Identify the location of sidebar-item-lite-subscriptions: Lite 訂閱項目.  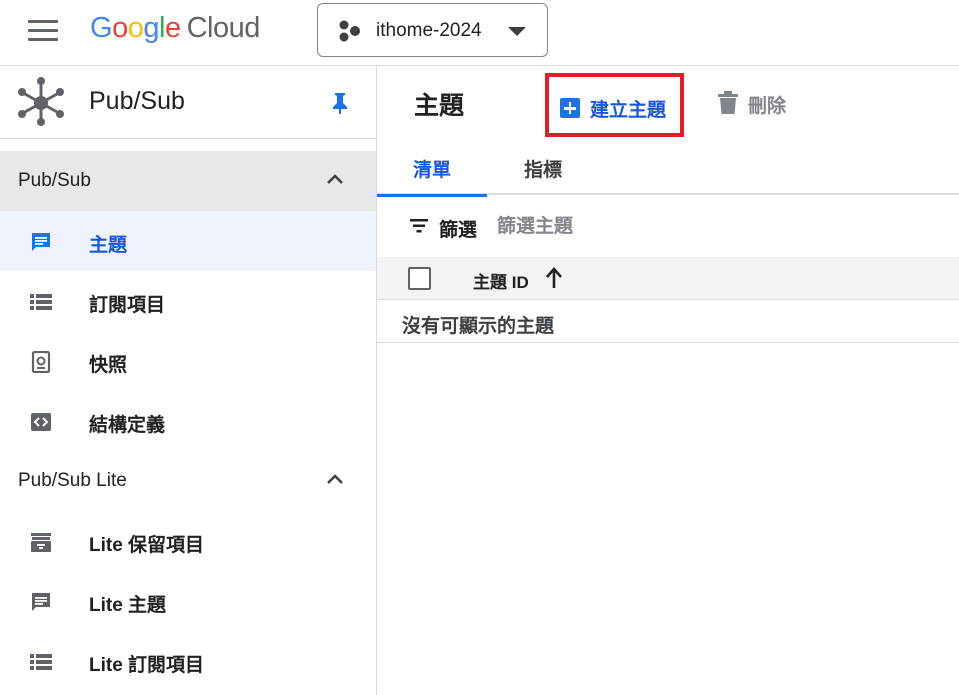
(188, 661).